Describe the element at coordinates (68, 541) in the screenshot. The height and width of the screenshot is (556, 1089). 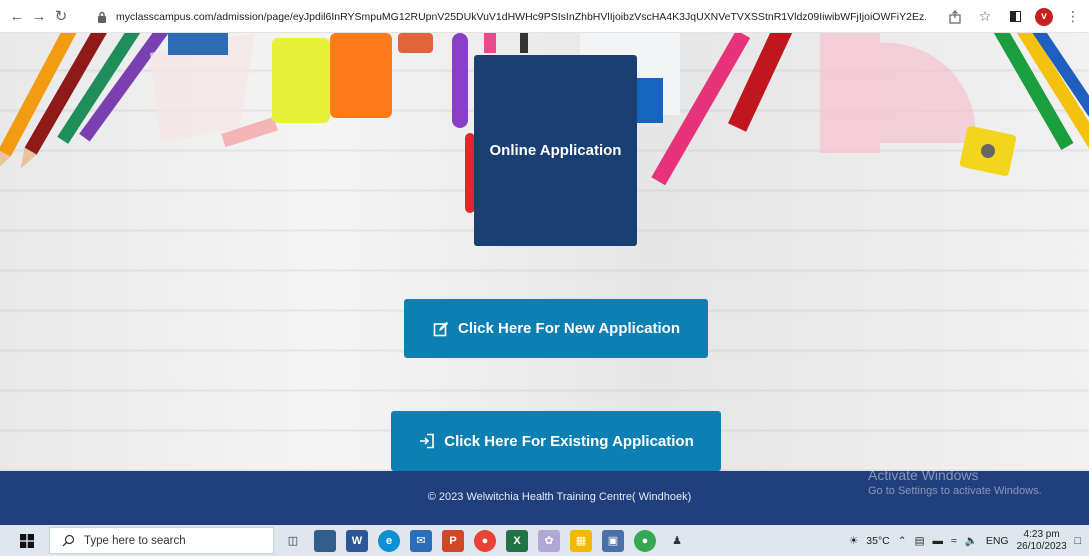
I see `search-icon` at that location.